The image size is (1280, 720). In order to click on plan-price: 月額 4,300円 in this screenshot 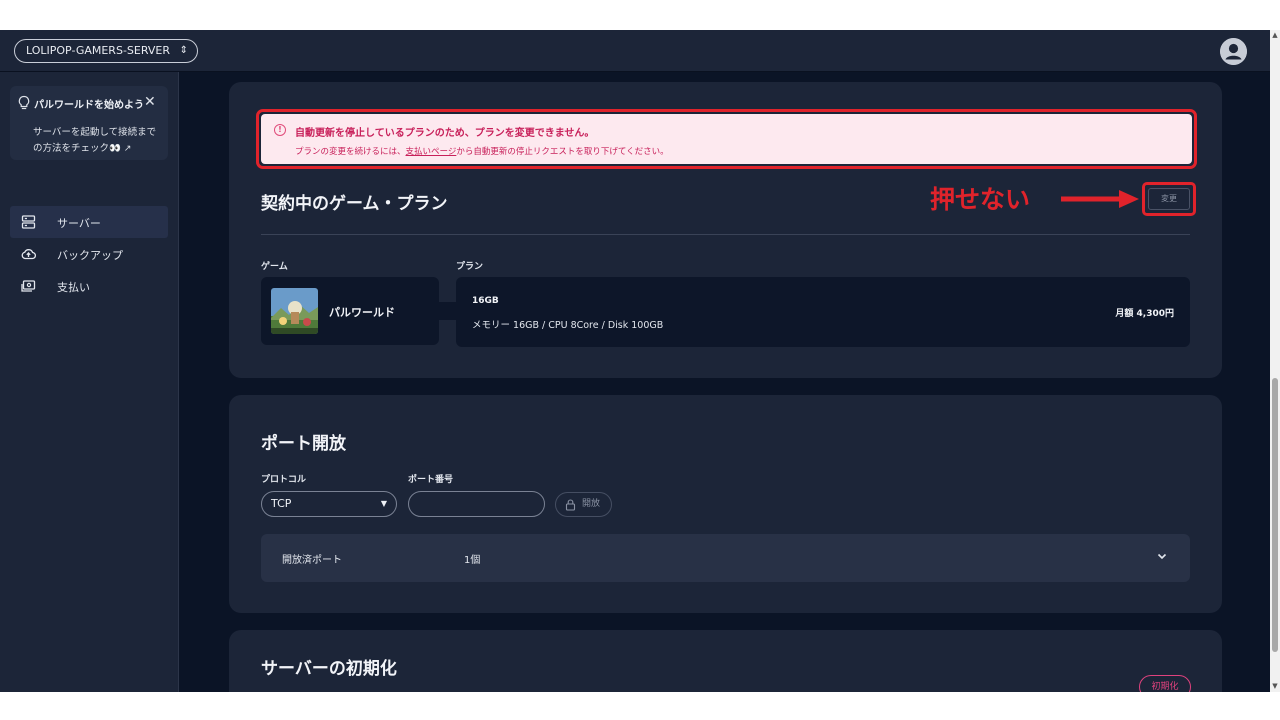, I will do `click(1144, 314)`.